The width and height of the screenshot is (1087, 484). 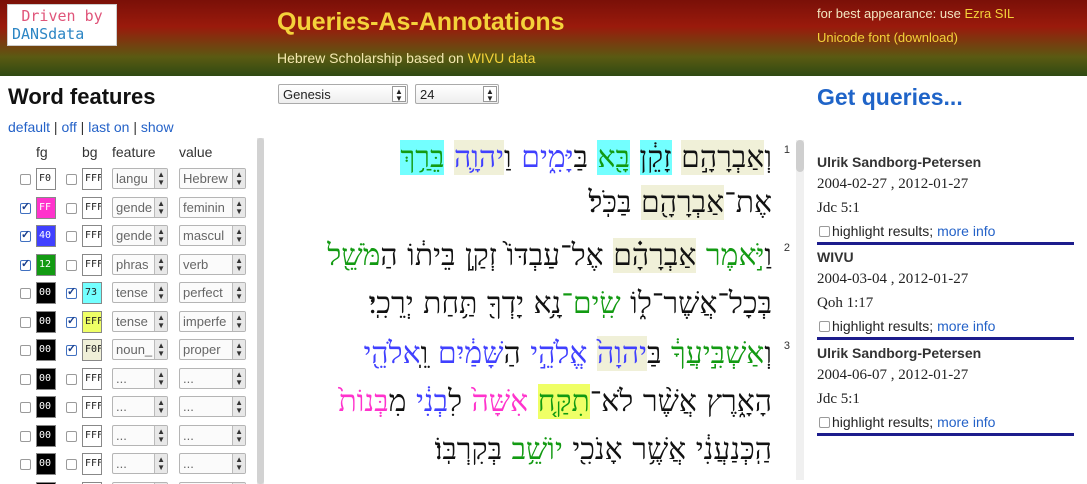 What do you see at coordinates (140, 264) in the screenshot?
I see `feature-select: phras ▲ ▼` at bounding box center [140, 264].